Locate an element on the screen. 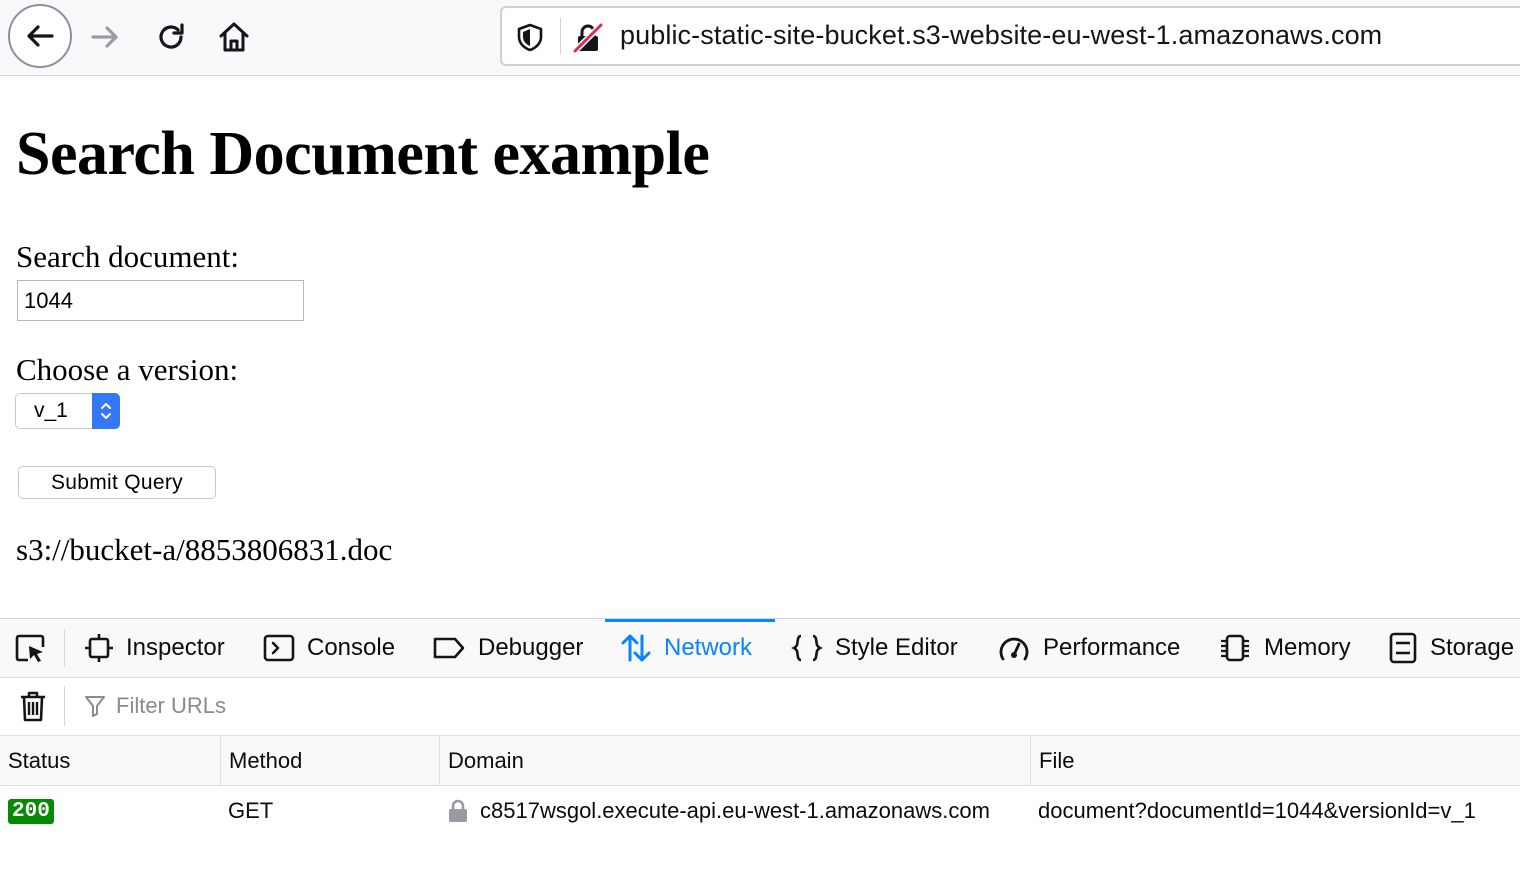 The width and height of the screenshot is (1520, 884). element-picker-icon is located at coordinates (31, 649).